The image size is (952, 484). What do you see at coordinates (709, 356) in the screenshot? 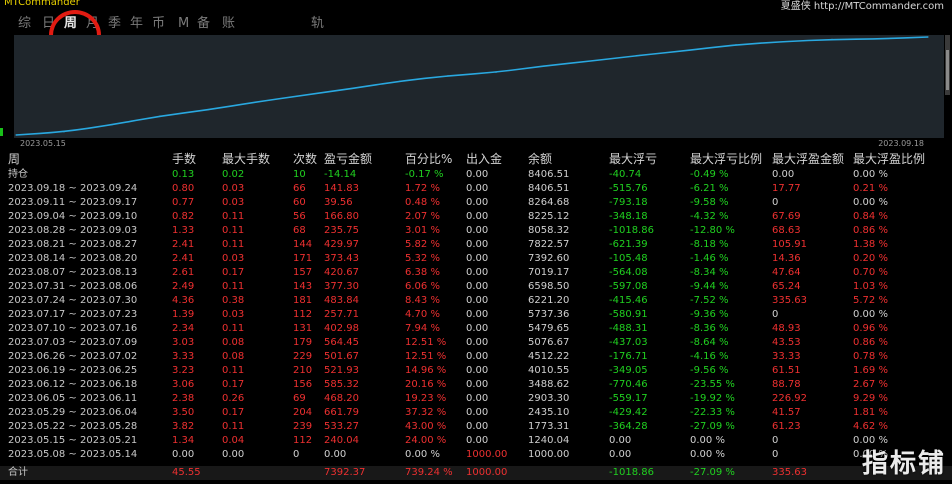
I see `cell-col-9: -4.16 %` at bounding box center [709, 356].